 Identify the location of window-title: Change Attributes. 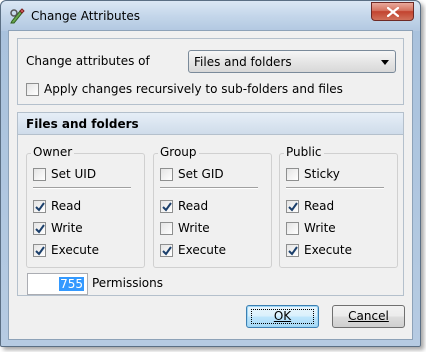
(85, 16).